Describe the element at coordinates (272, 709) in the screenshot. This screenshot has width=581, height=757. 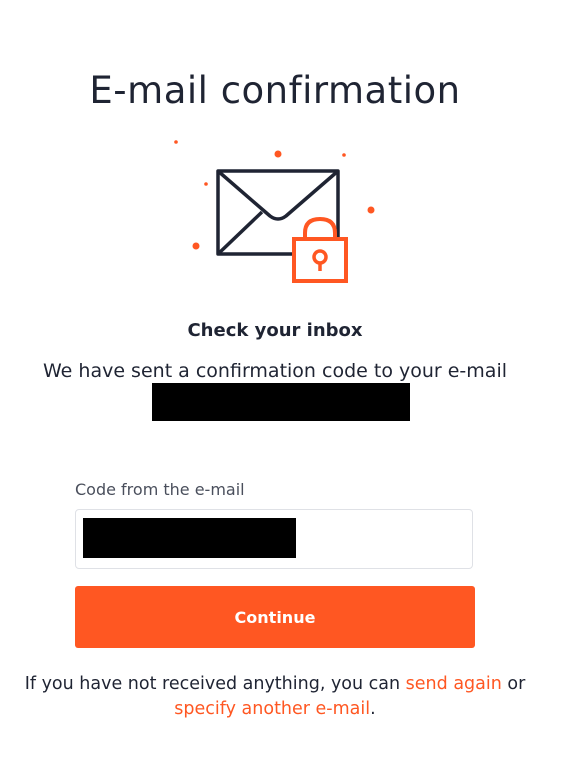
I see `specify-another-email-link: specify another e-mail` at that location.